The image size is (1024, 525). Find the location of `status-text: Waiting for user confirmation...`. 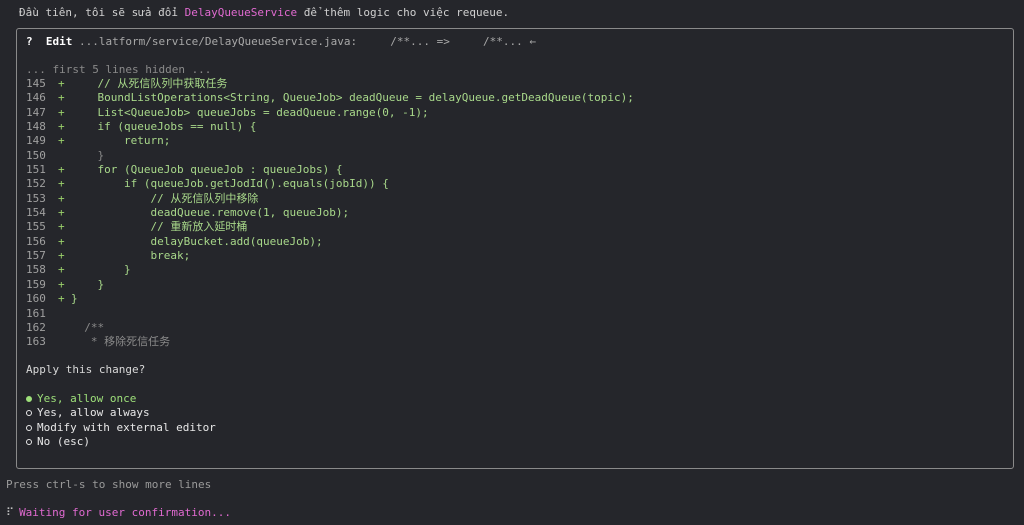

status-text: Waiting for user confirmation... is located at coordinates (125, 512).